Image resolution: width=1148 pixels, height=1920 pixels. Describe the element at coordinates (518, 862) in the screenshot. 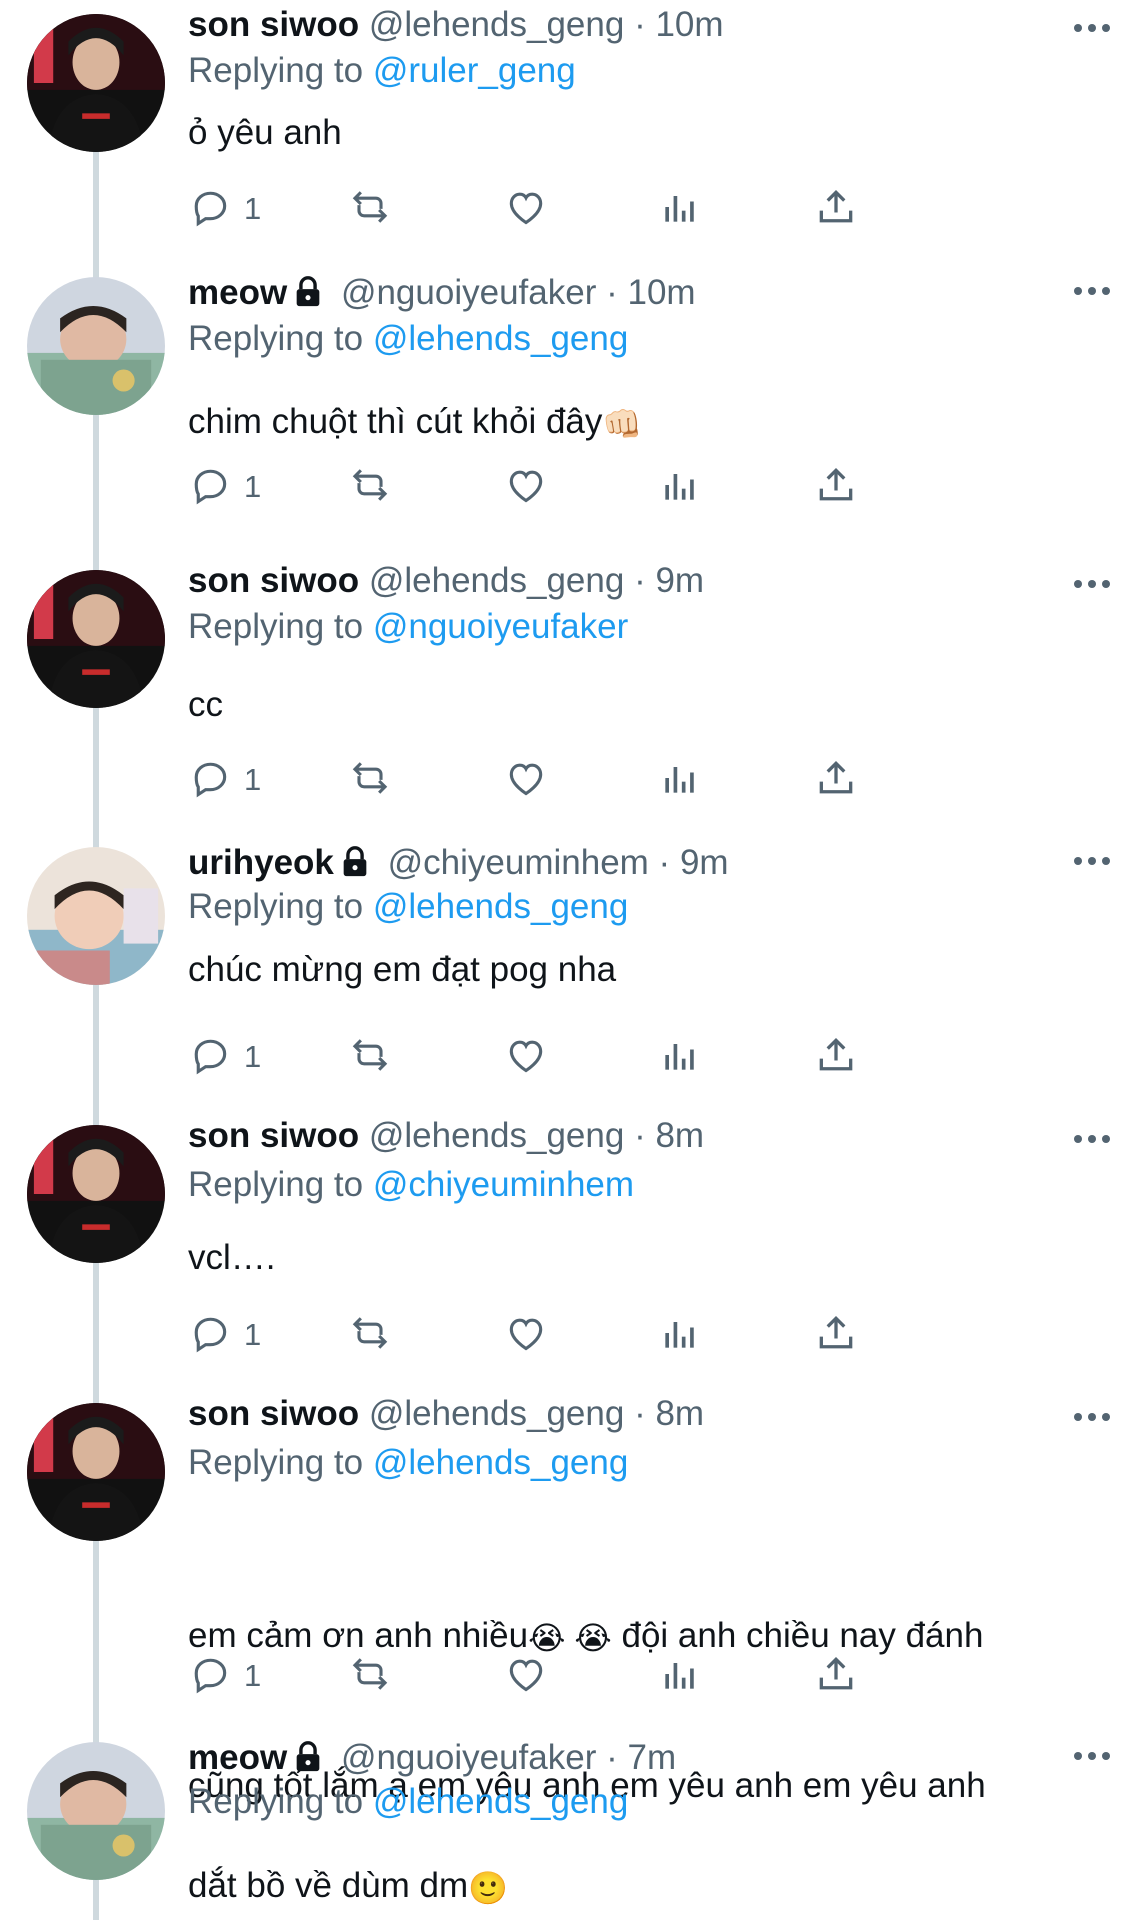

I see `handle: @chiyeuminhem` at that location.